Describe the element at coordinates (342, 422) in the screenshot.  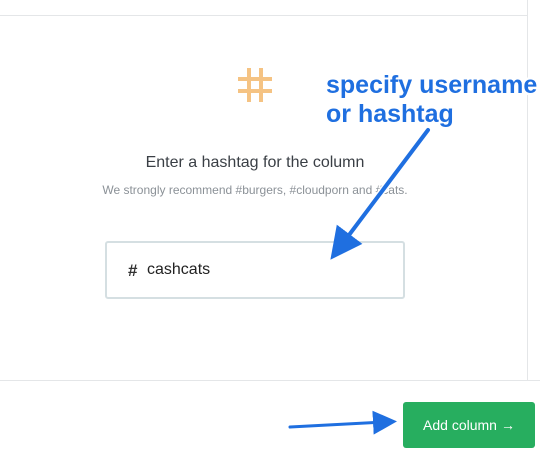
I see `arrow-to-button-icon` at that location.